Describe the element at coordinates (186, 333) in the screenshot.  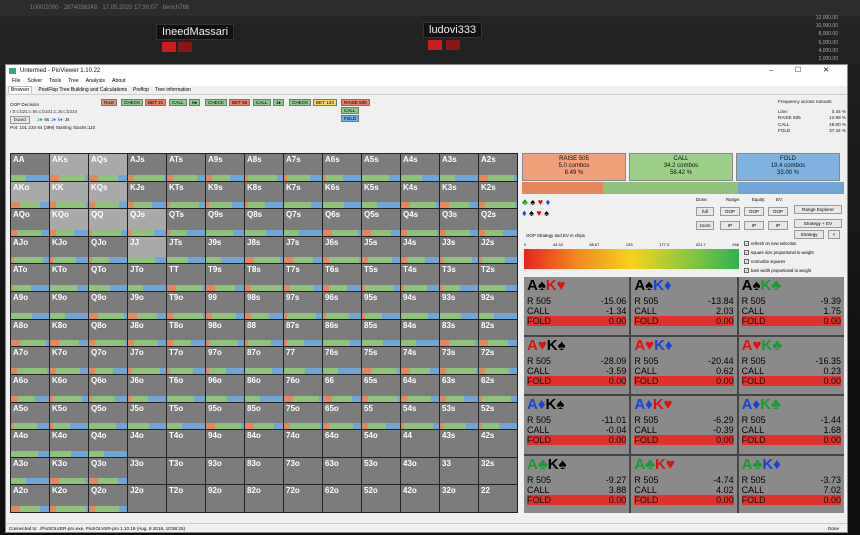
I see `hand-cell: T8o` at that location.